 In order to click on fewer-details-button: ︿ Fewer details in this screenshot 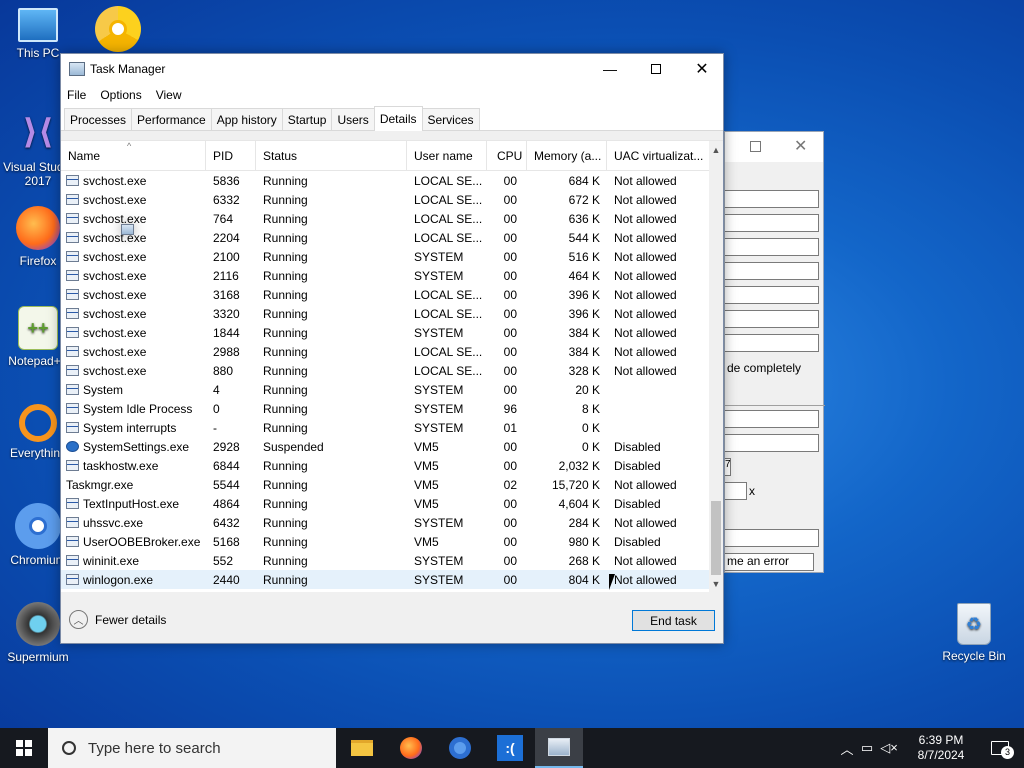, I will do `click(117, 619)`.